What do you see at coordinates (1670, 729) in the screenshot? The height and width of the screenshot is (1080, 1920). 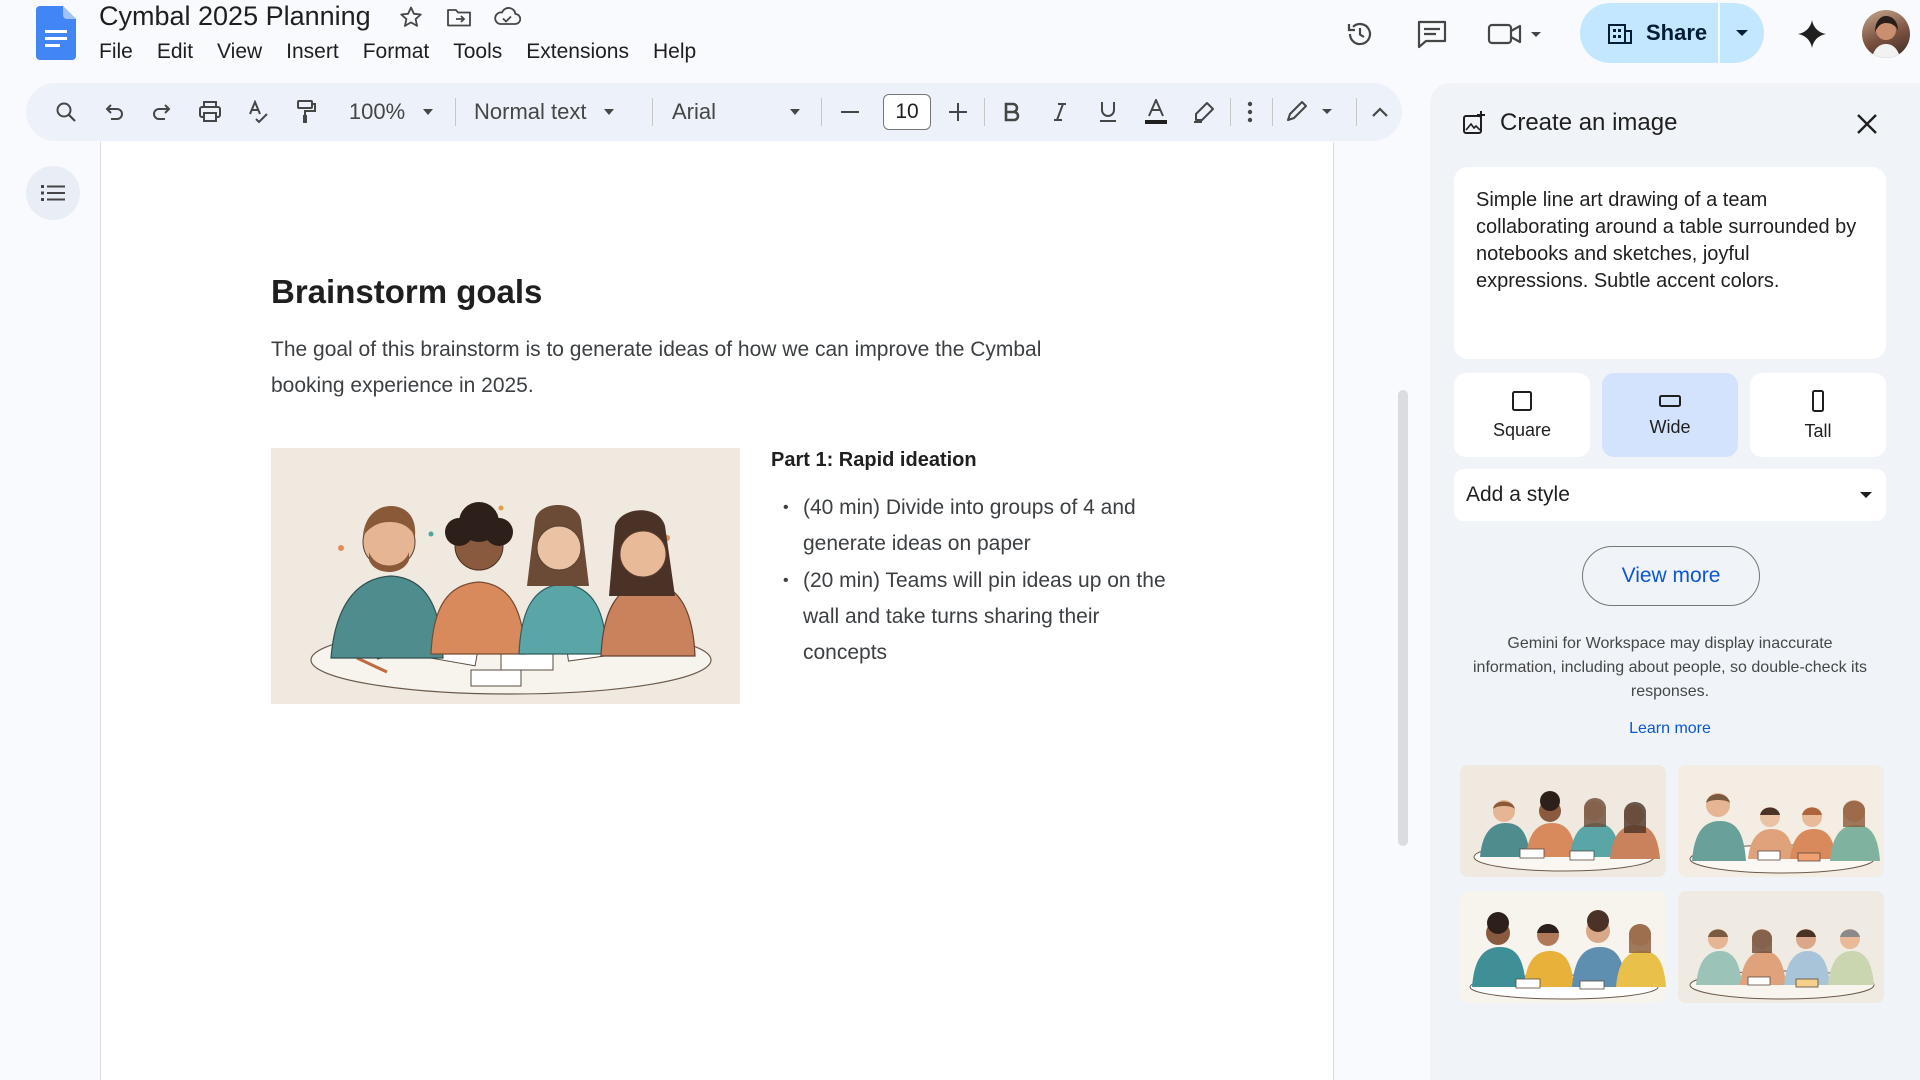 I see `learn-more-link: Learn more` at bounding box center [1670, 729].